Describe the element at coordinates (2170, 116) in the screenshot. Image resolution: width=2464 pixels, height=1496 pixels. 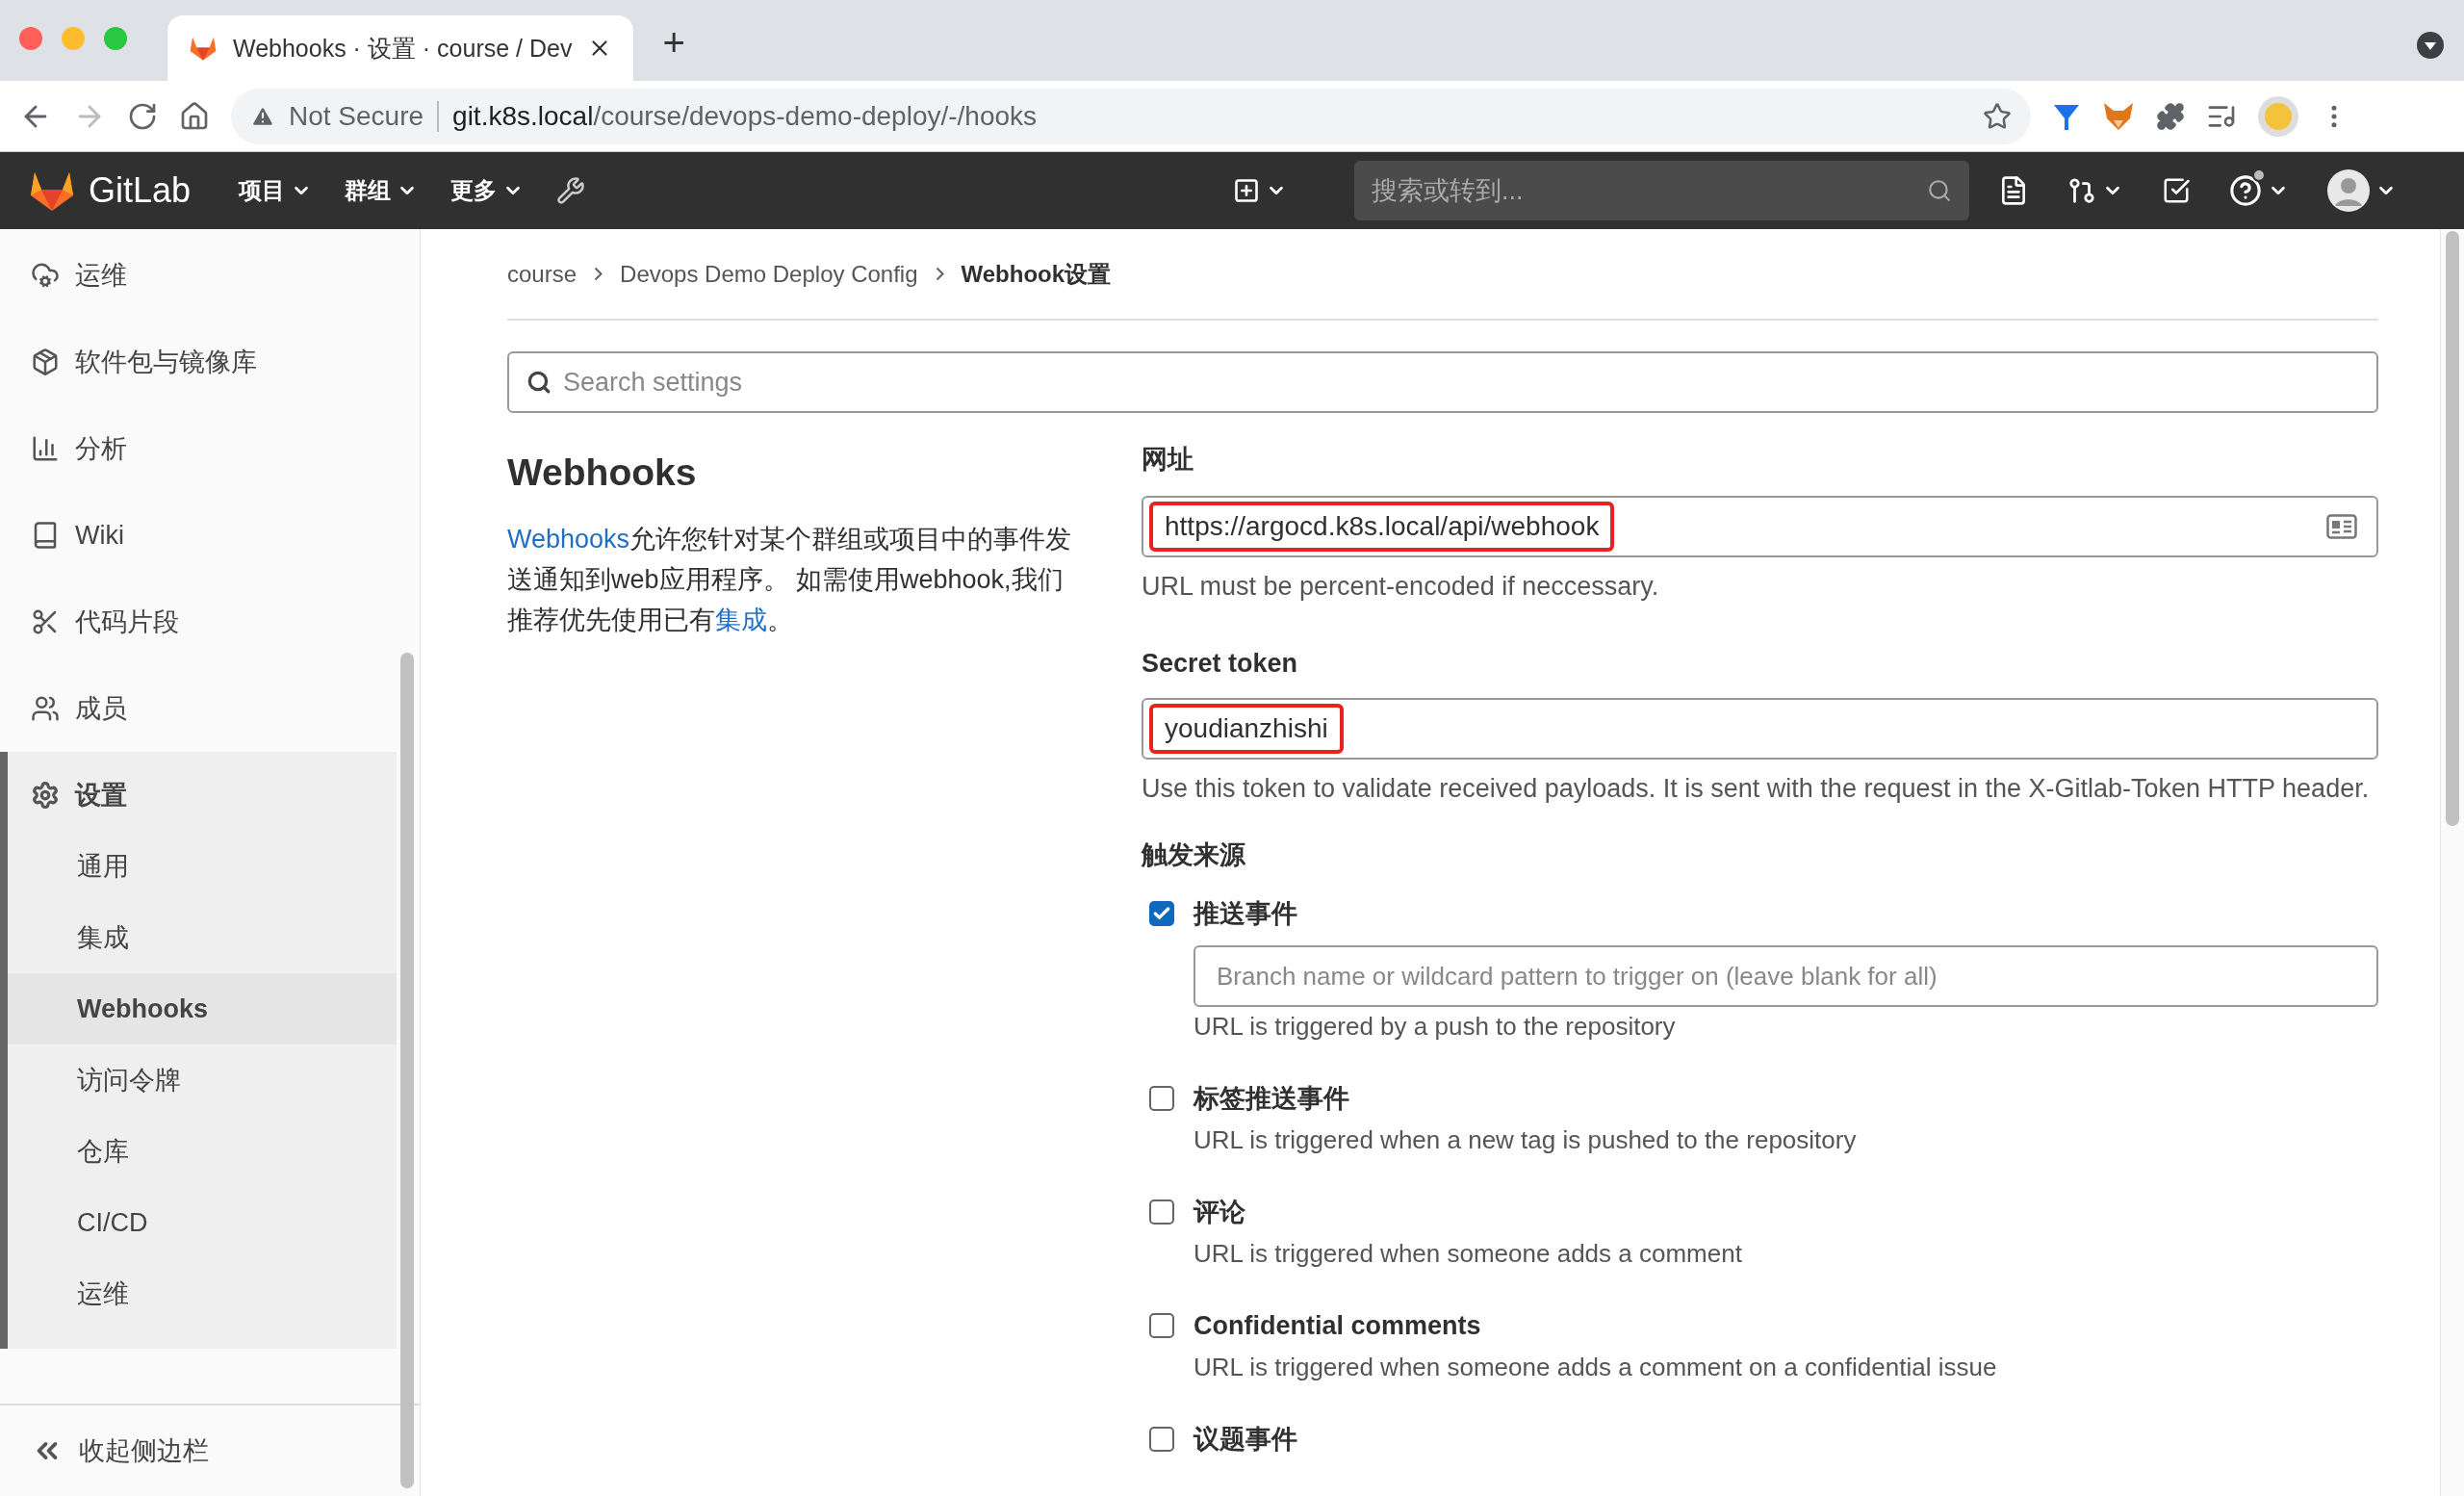
I see `extensions-icon` at that location.